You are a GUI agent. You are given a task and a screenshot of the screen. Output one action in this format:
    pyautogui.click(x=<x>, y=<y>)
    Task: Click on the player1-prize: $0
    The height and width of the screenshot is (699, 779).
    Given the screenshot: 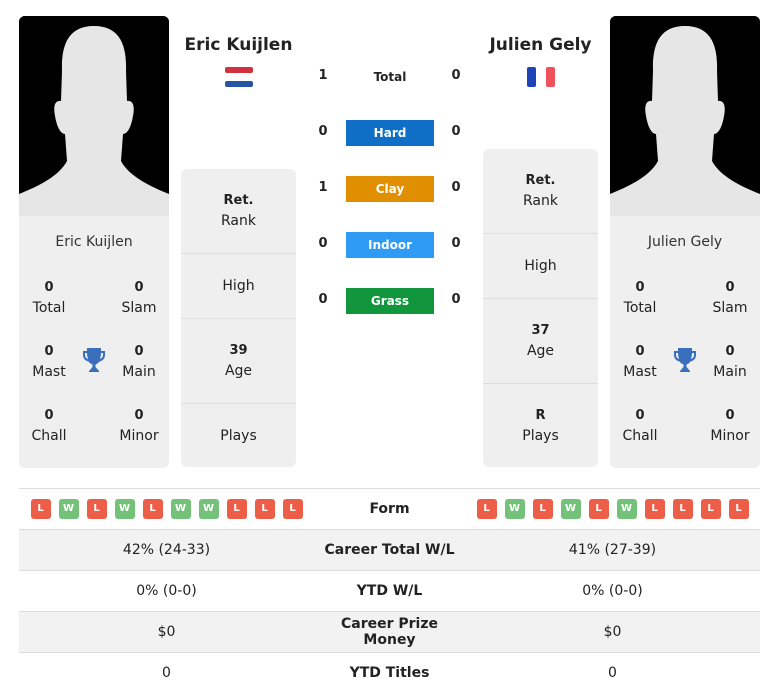 What is the action you would take?
    pyautogui.click(x=166, y=632)
    